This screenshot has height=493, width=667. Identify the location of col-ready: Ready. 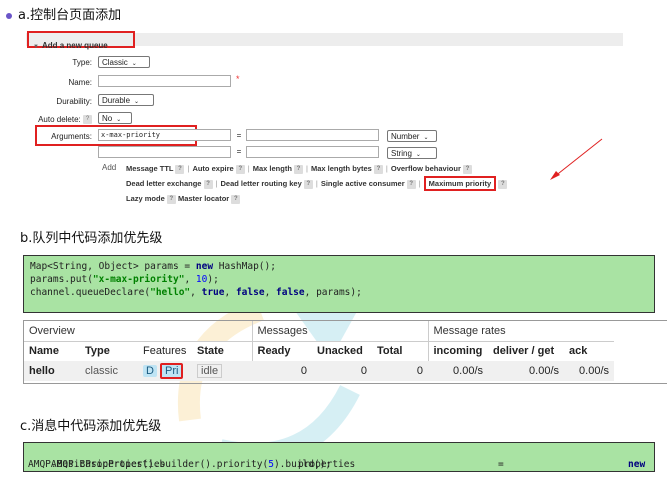
(281, 351).